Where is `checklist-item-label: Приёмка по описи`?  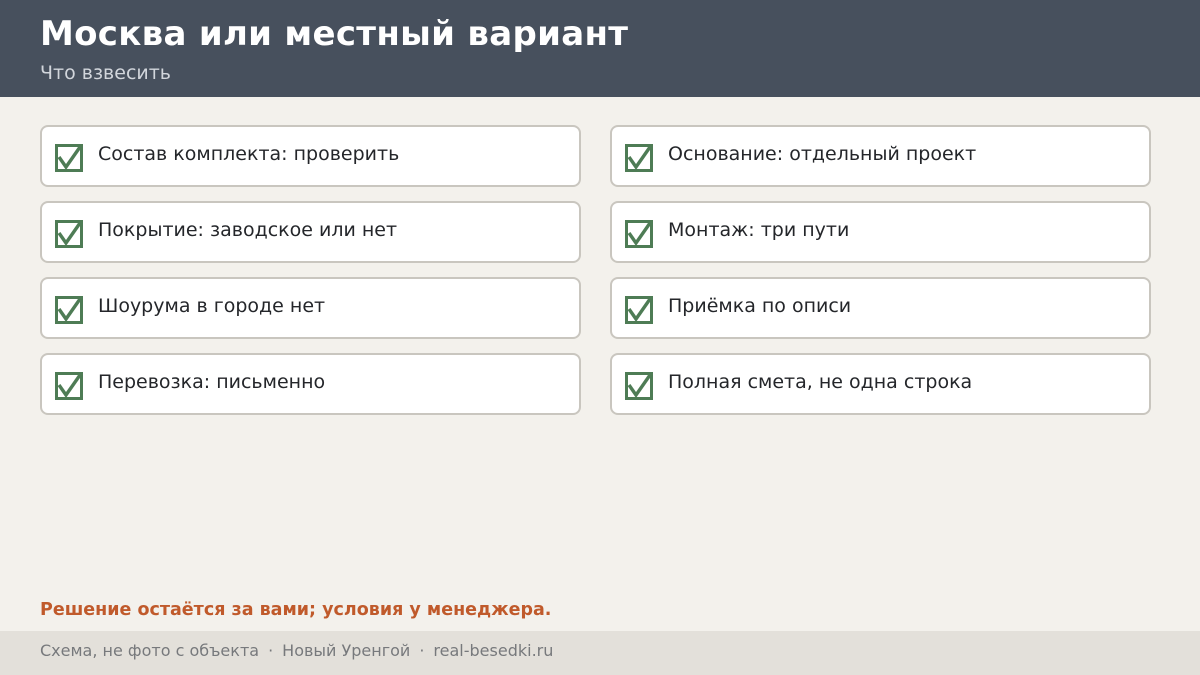 checklist-item-label: Приёмка по описи is located at coordinates (760, 306).